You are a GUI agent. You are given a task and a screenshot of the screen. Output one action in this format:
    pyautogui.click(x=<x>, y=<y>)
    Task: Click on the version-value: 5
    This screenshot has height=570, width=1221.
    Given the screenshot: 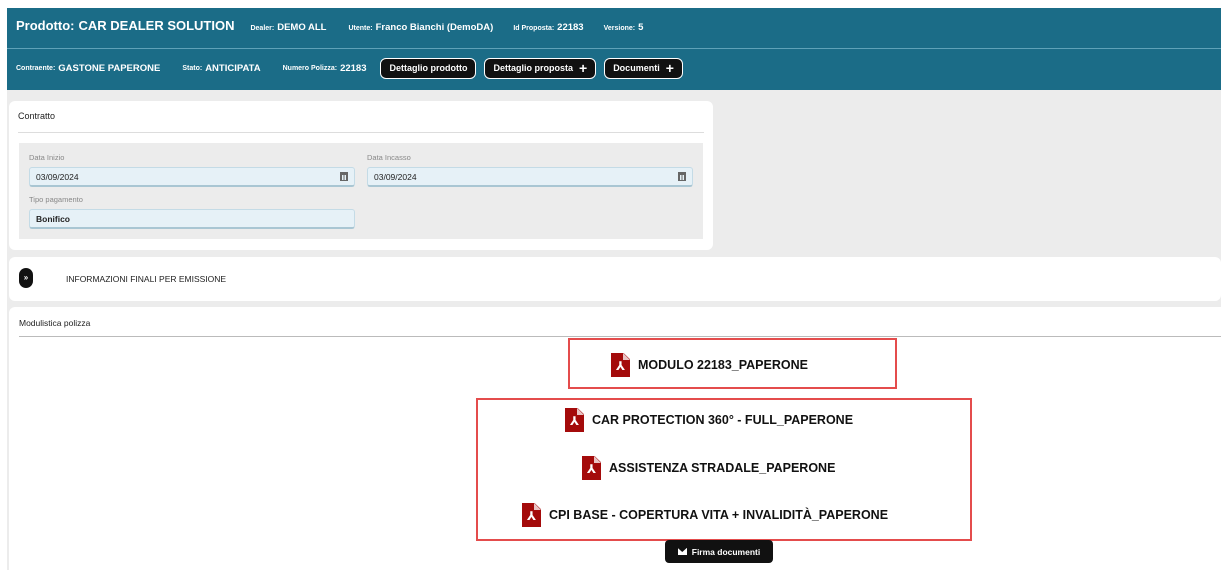 What is the action you would take?
    pyautogui.click(x=641, y=27)
    